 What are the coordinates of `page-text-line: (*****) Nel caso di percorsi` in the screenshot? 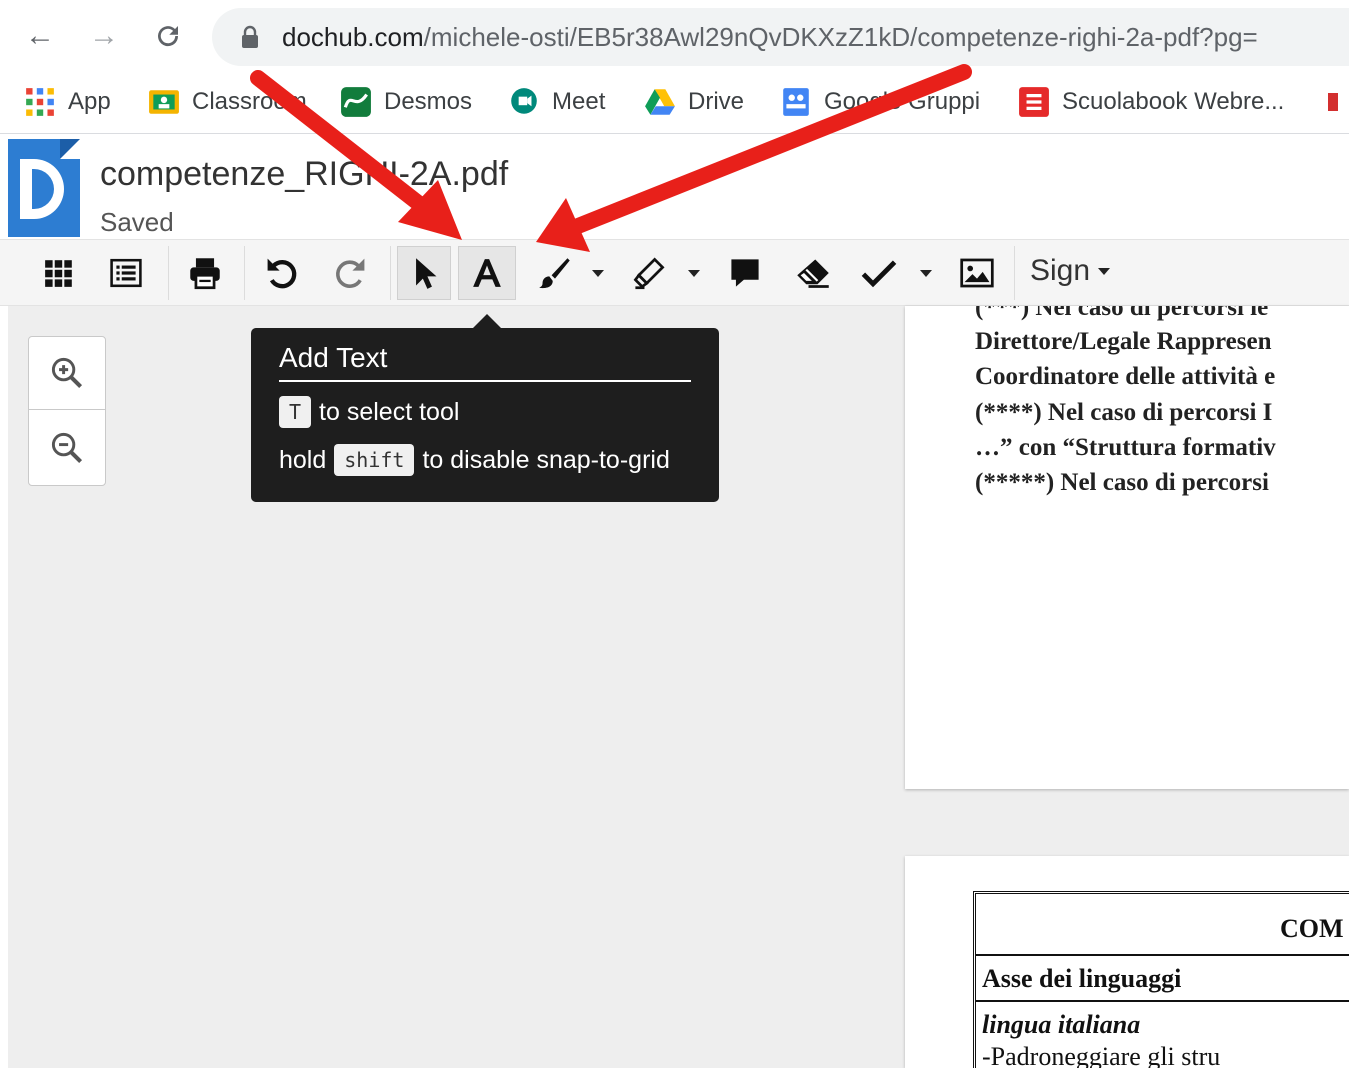 It's located at (1122, 482).